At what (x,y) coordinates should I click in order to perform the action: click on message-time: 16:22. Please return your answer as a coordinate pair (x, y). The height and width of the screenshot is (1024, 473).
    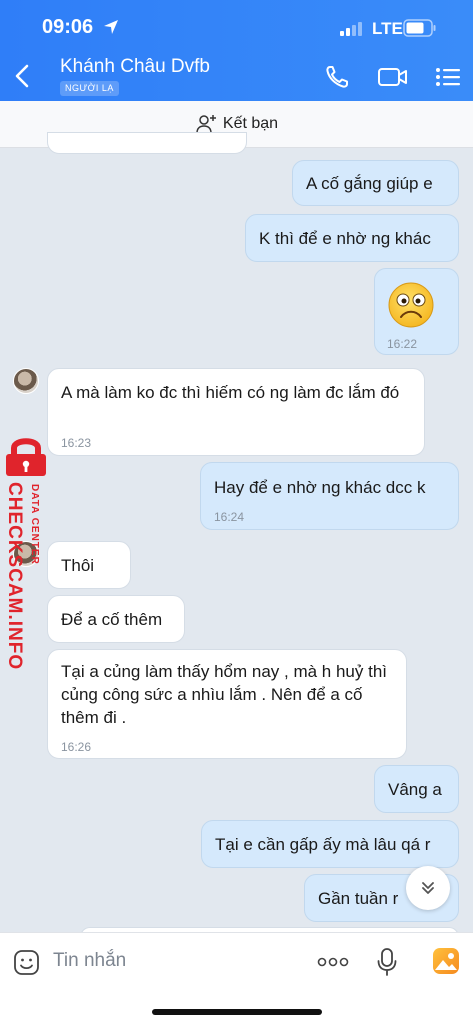
    Looking at the image, I should click on (402, 344).